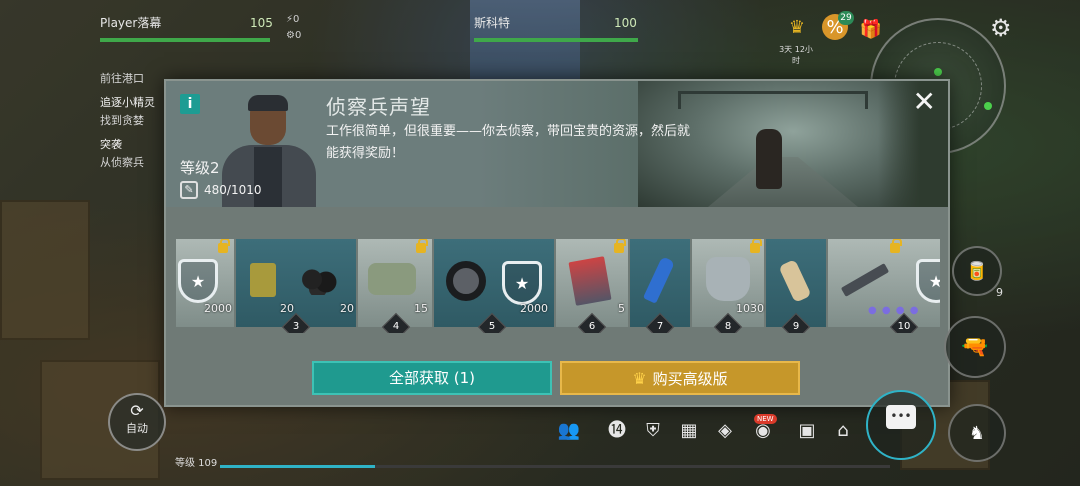 The image size is (1080, 486). Describe the element at coordinates (797, 27) in the screenshot. I see `event-crown-icon: ♛` at that location.